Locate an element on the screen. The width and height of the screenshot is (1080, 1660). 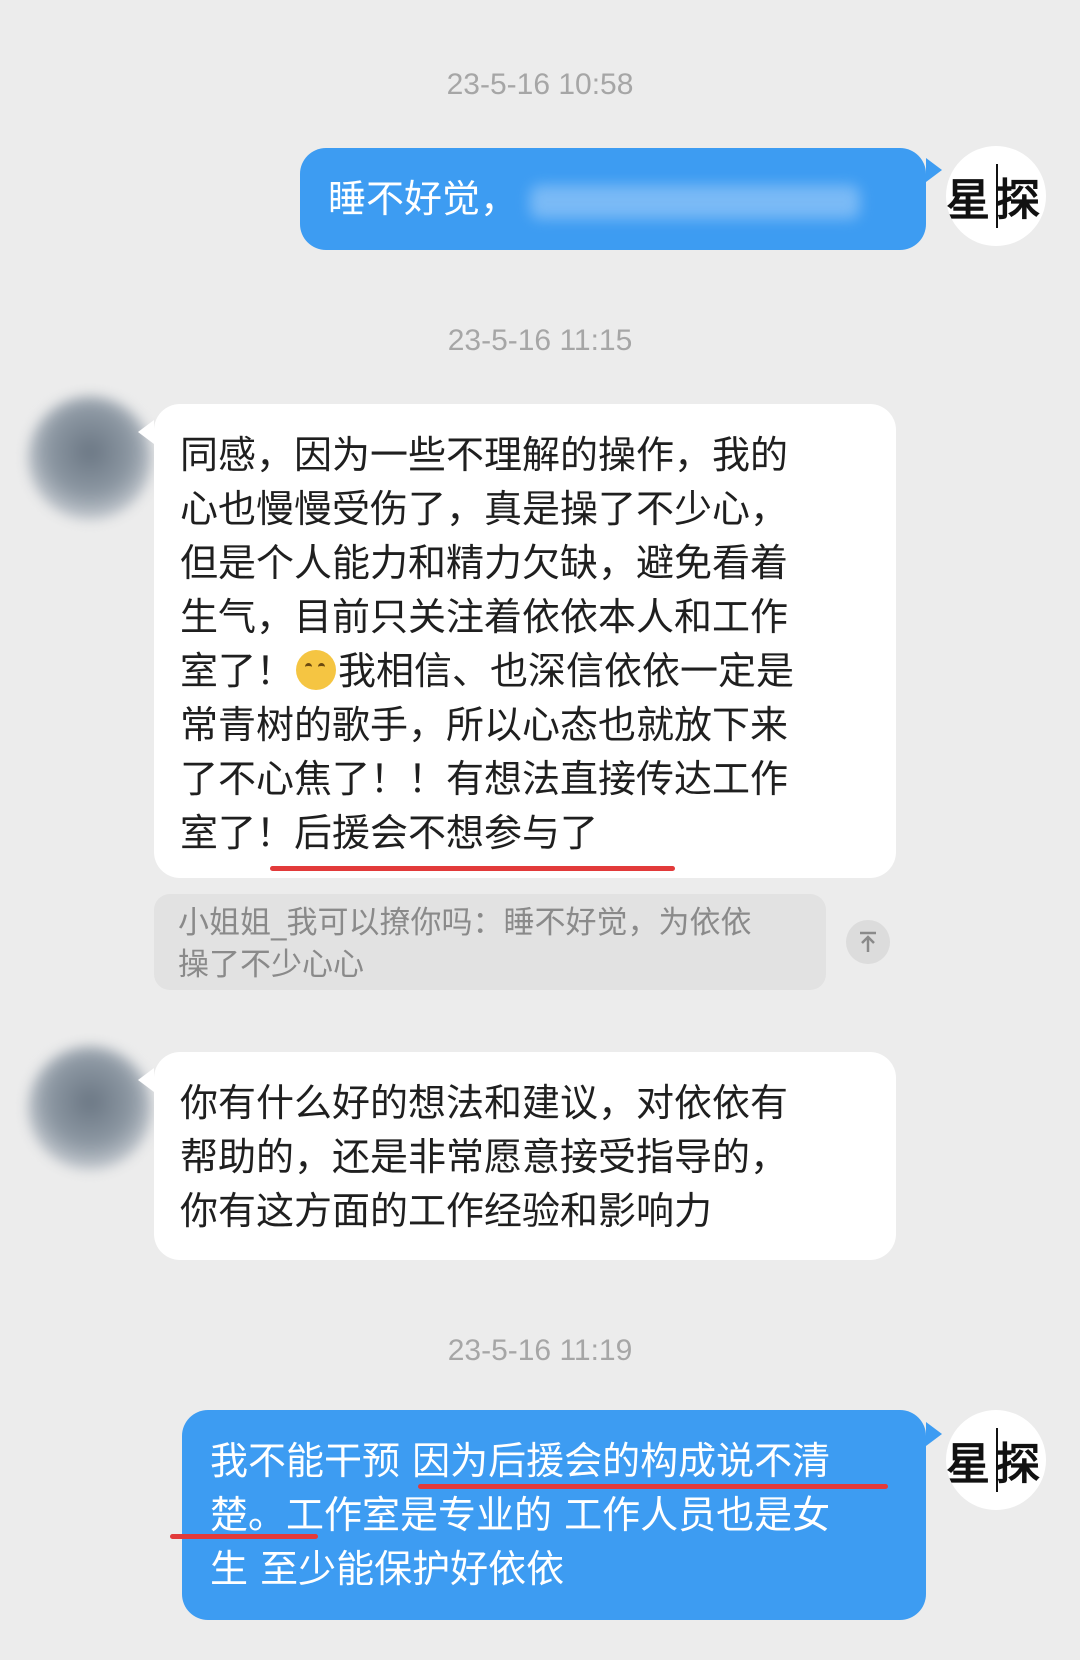
message-line: 生气，目前只关注着依依本人和工作 is located at coordinates (484, 617).